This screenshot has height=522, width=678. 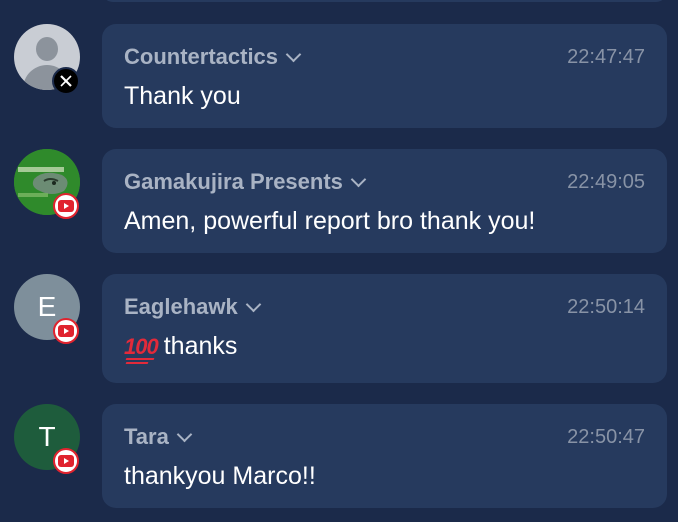 What do you see at coordinates (47, 436) in the screenshot?
I see `avatar-letter: T` at bounding box center [47, 436].